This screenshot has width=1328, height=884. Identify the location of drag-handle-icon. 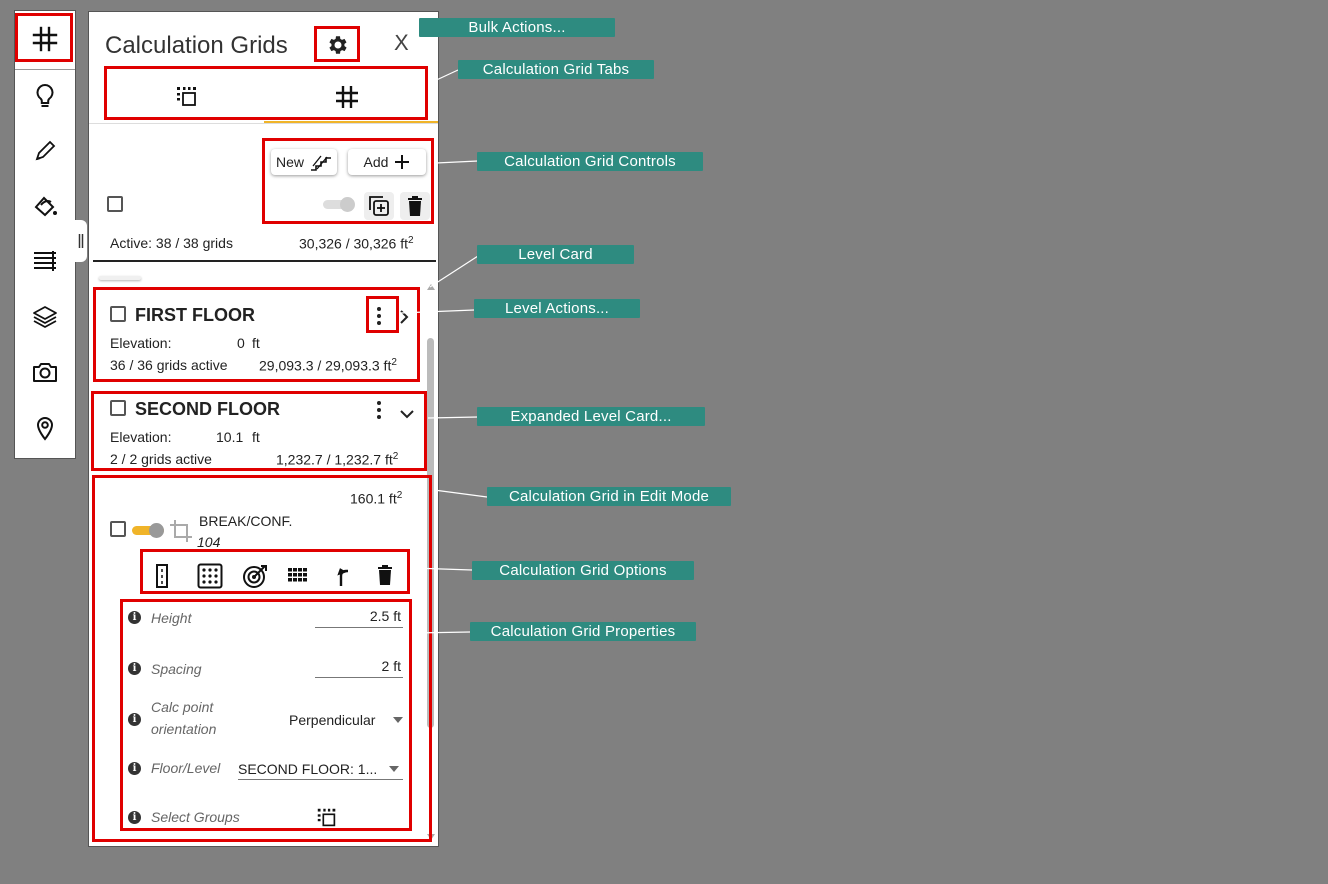
(81, 241).